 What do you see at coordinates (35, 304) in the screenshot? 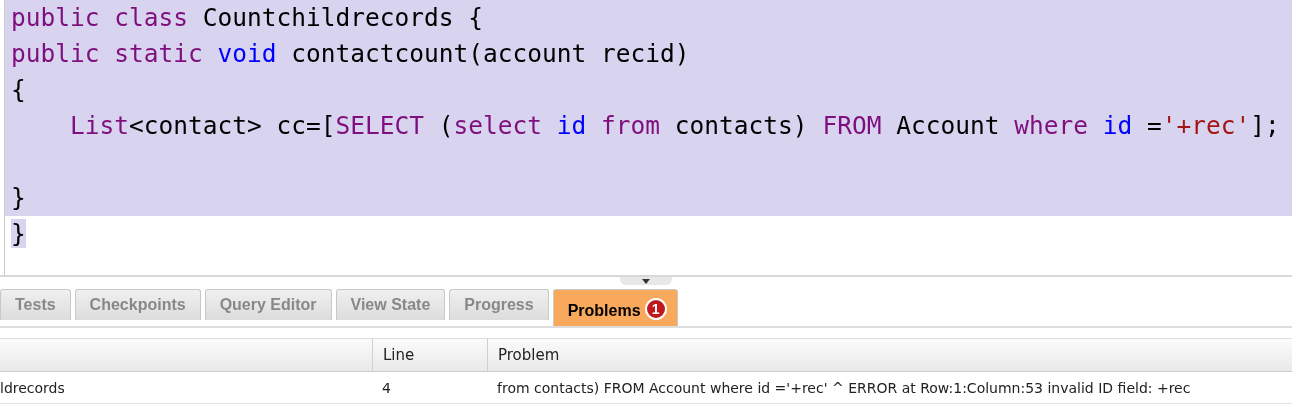
I see `panel-tab: Tests` at bounding box center [35, 304].